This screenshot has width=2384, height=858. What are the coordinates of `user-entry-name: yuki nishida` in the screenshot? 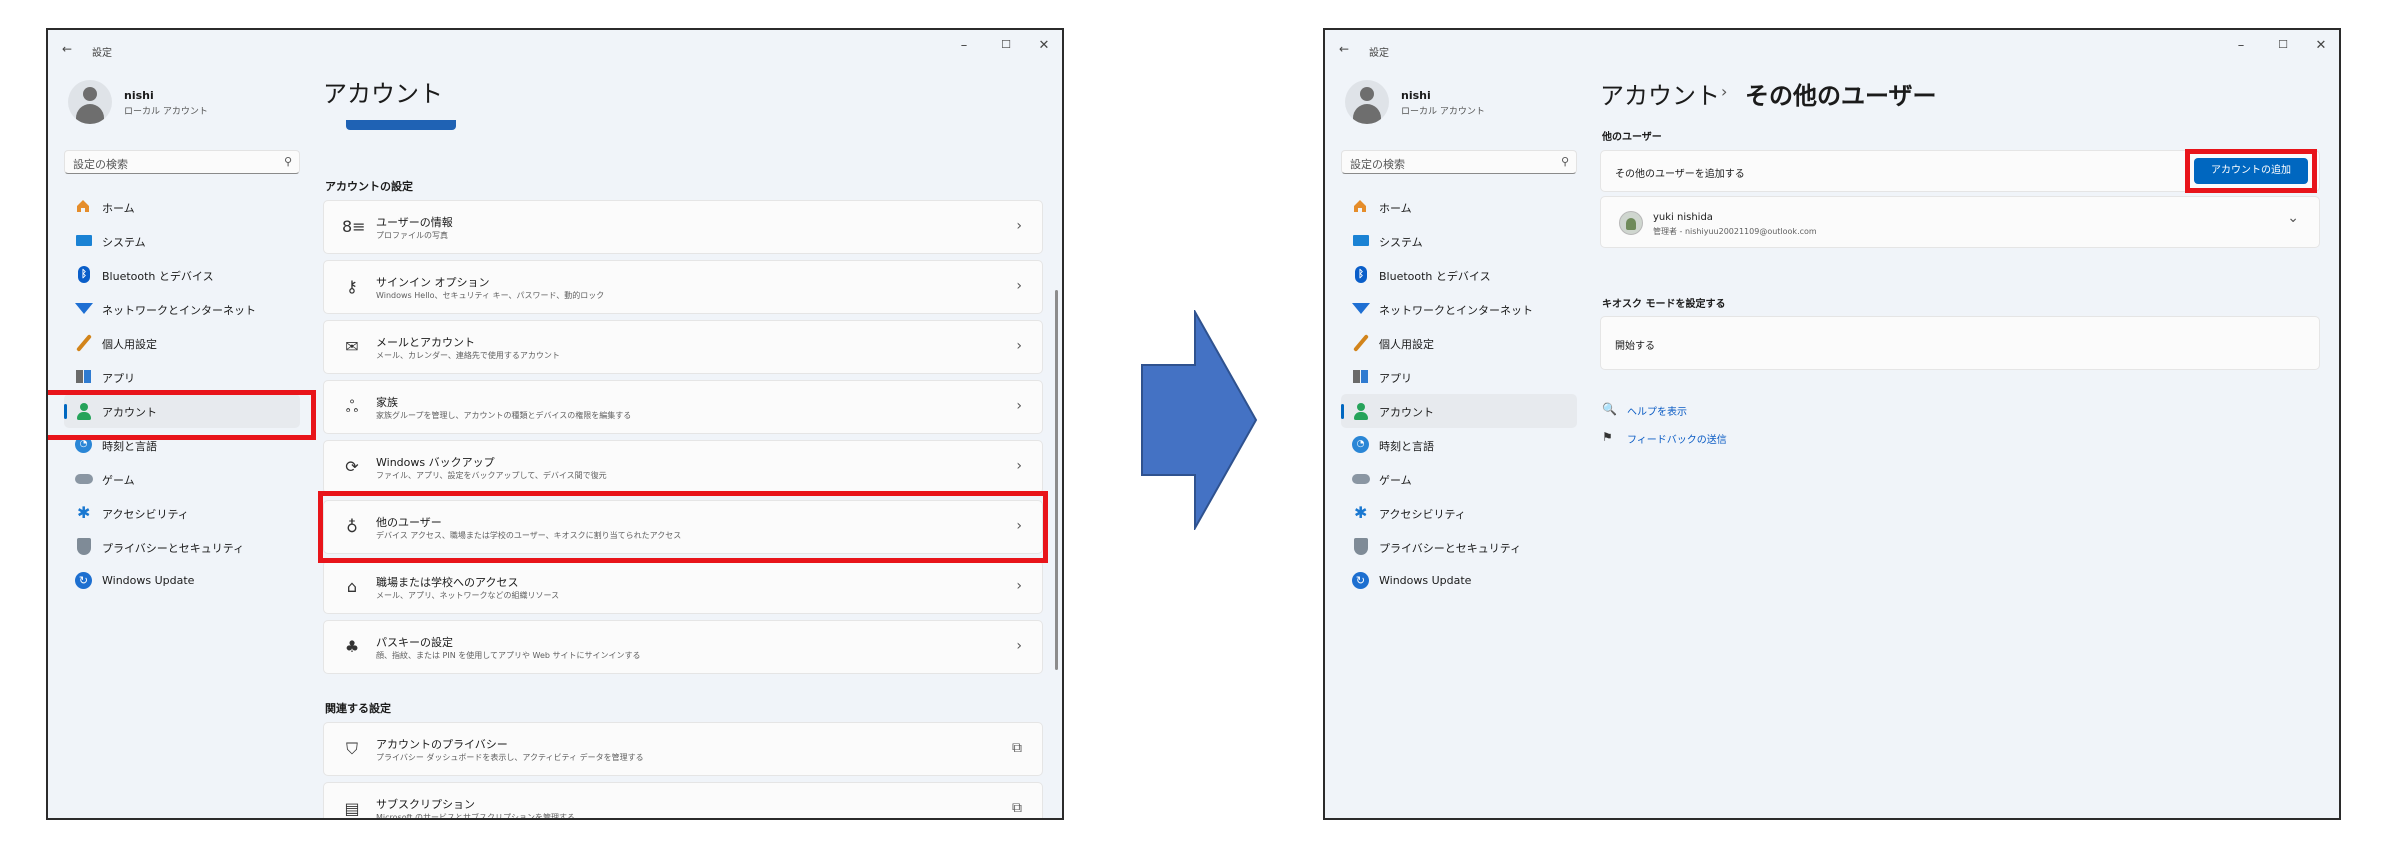 It's located at (1683, 217).